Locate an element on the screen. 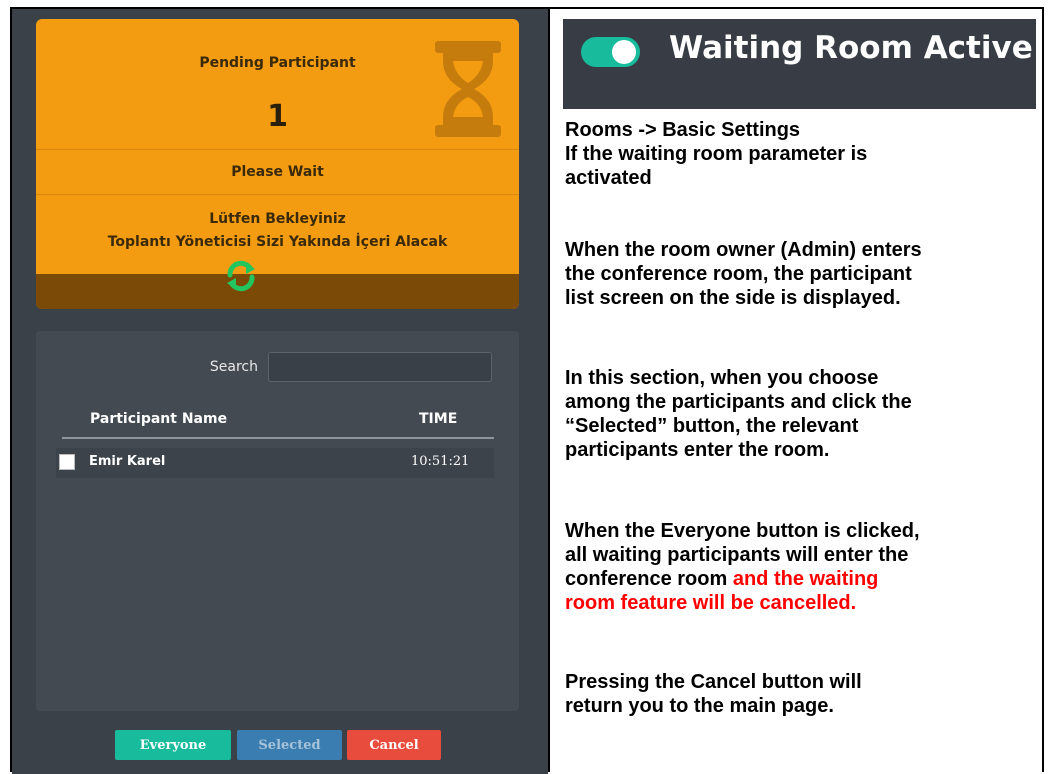 This screenshot has width=1049, height=774. text-line: among the participants and click the is located at coordinates (738, 402).